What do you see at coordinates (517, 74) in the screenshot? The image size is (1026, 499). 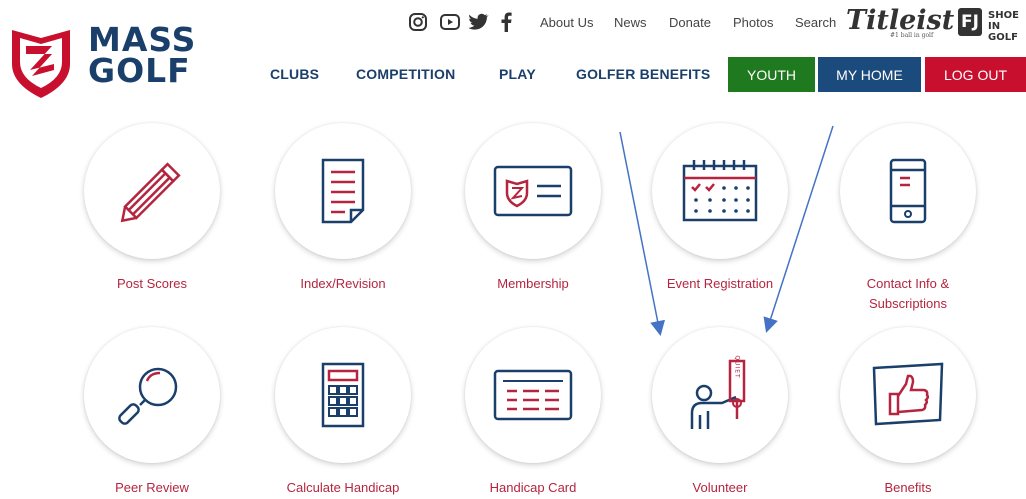 I see `nav-play: PLAY` at bounding box center [517, 74].